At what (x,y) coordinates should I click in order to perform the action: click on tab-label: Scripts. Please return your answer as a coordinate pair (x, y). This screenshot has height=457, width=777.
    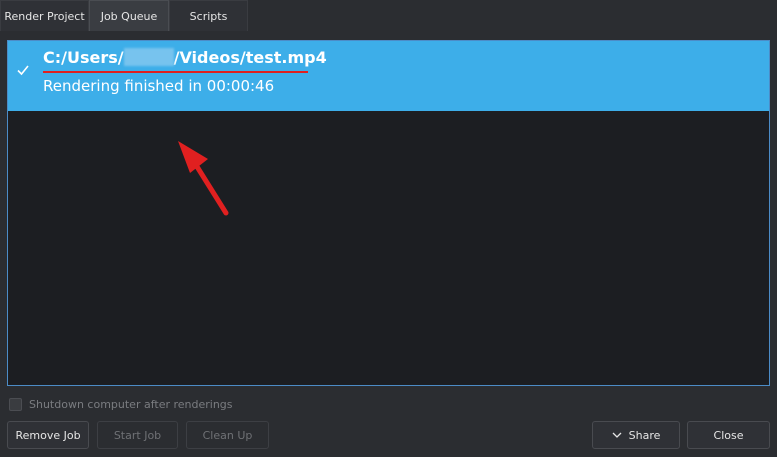
    Looking at the image, I should click on (208, 16).